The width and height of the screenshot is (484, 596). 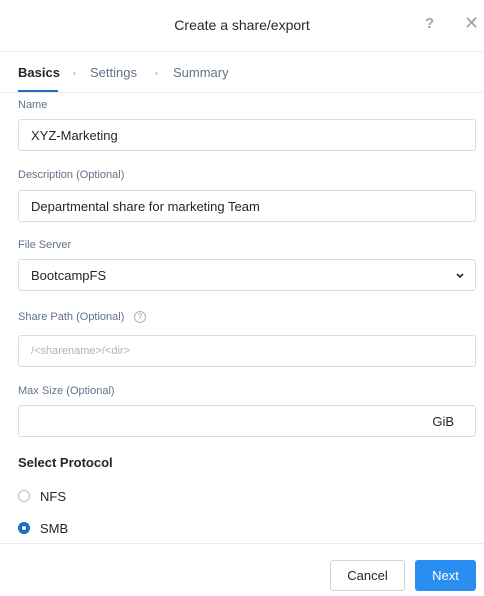 I want to click on tab-settings: Settings, so click(x=113, y=72).